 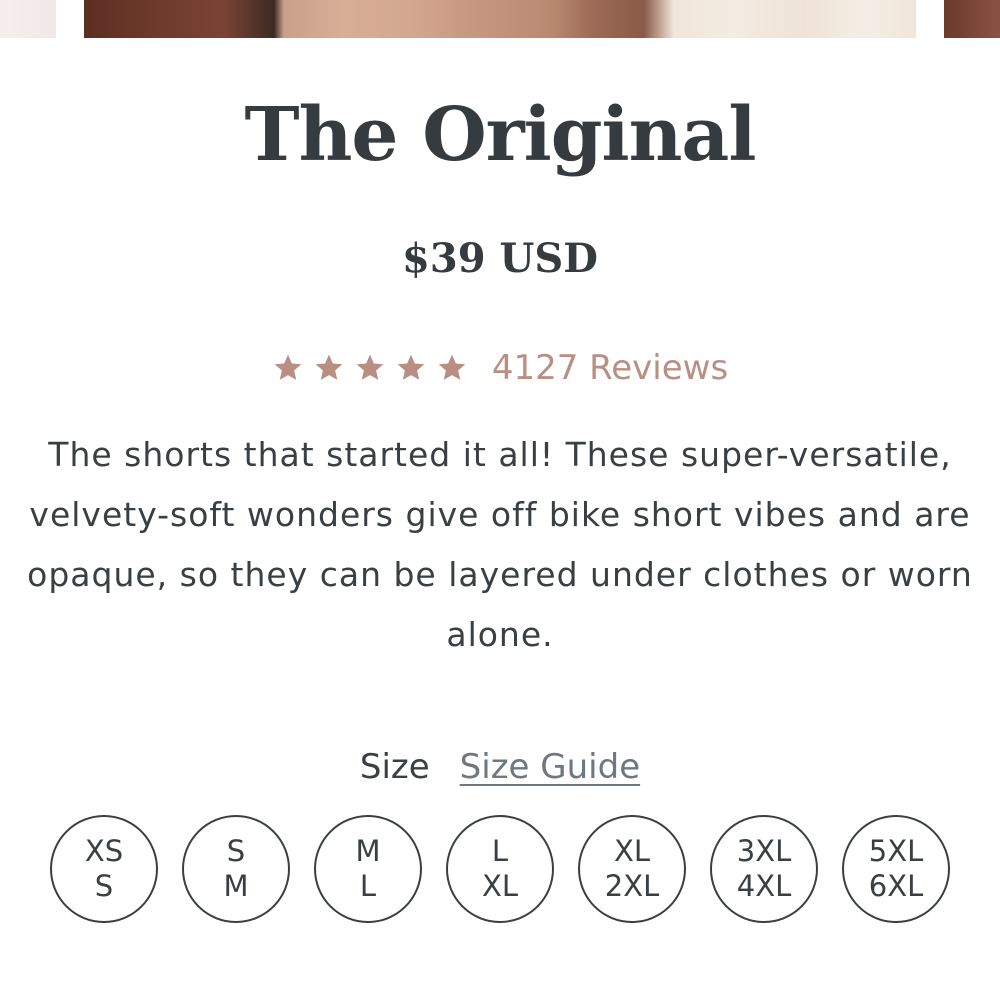 I want to click on size-option-secondary: 6XL, so click(x=896, y=886).